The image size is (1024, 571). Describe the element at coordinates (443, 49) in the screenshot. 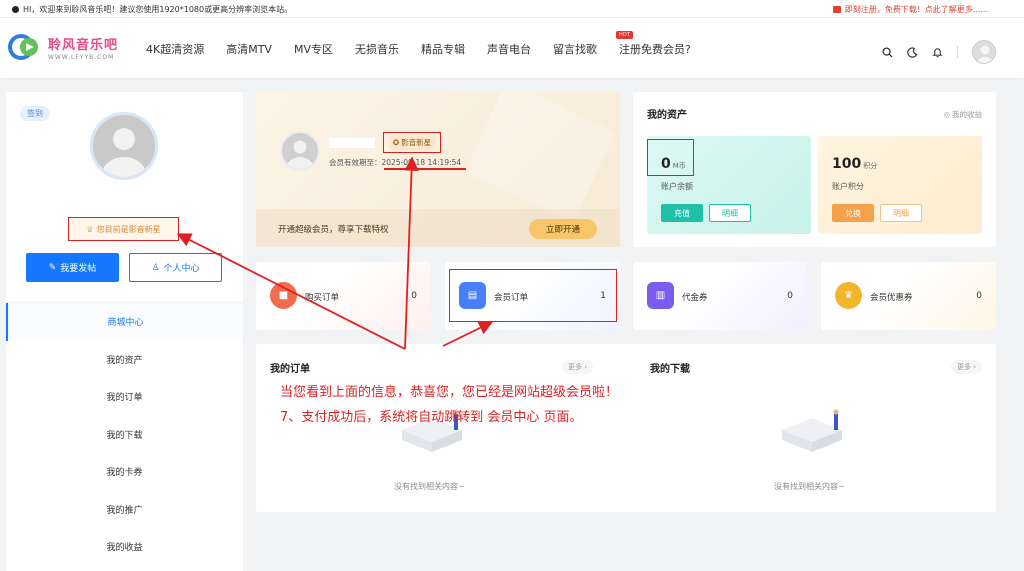

I see `nav-item-albums: 精品专辑` at that location.